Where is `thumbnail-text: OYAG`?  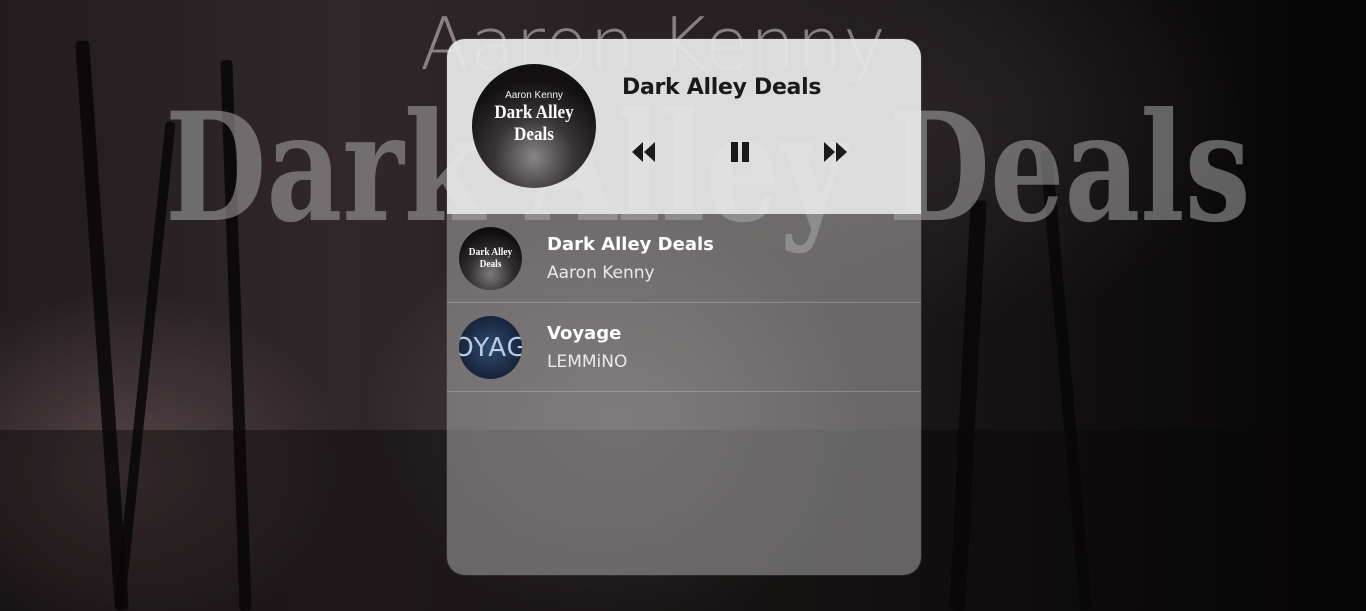
thumbnail-text: OYAG is located at coordinates (490, 348).